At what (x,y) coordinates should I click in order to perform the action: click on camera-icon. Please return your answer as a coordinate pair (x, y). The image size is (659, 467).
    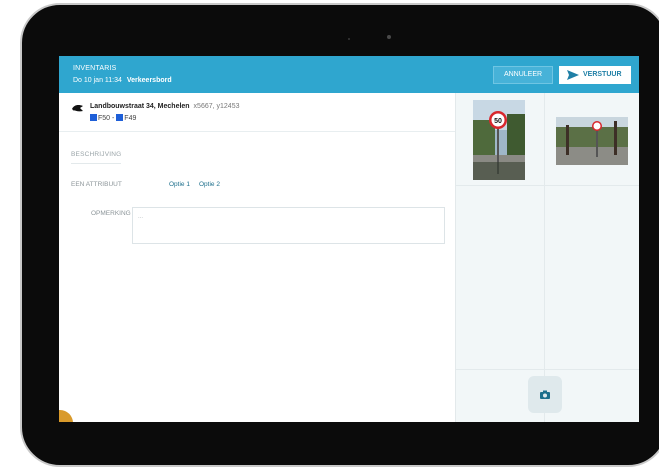
    Looking at the image, I should click on (545, 394).